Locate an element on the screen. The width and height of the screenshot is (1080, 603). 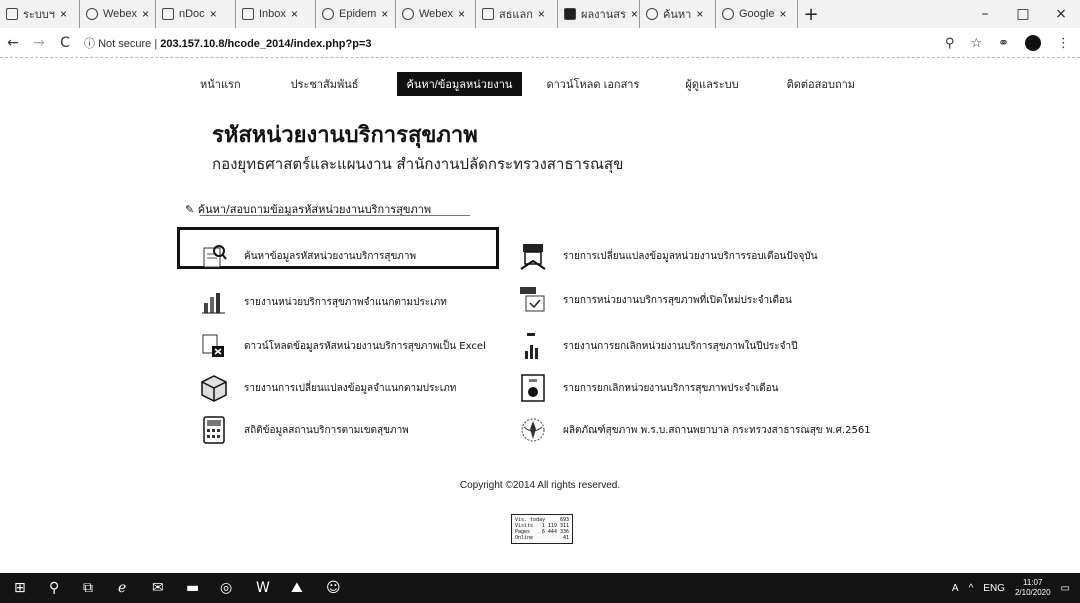
menu-item-download: ดาวน์โหลด เอกสาร is located at coordinates (592, 84).